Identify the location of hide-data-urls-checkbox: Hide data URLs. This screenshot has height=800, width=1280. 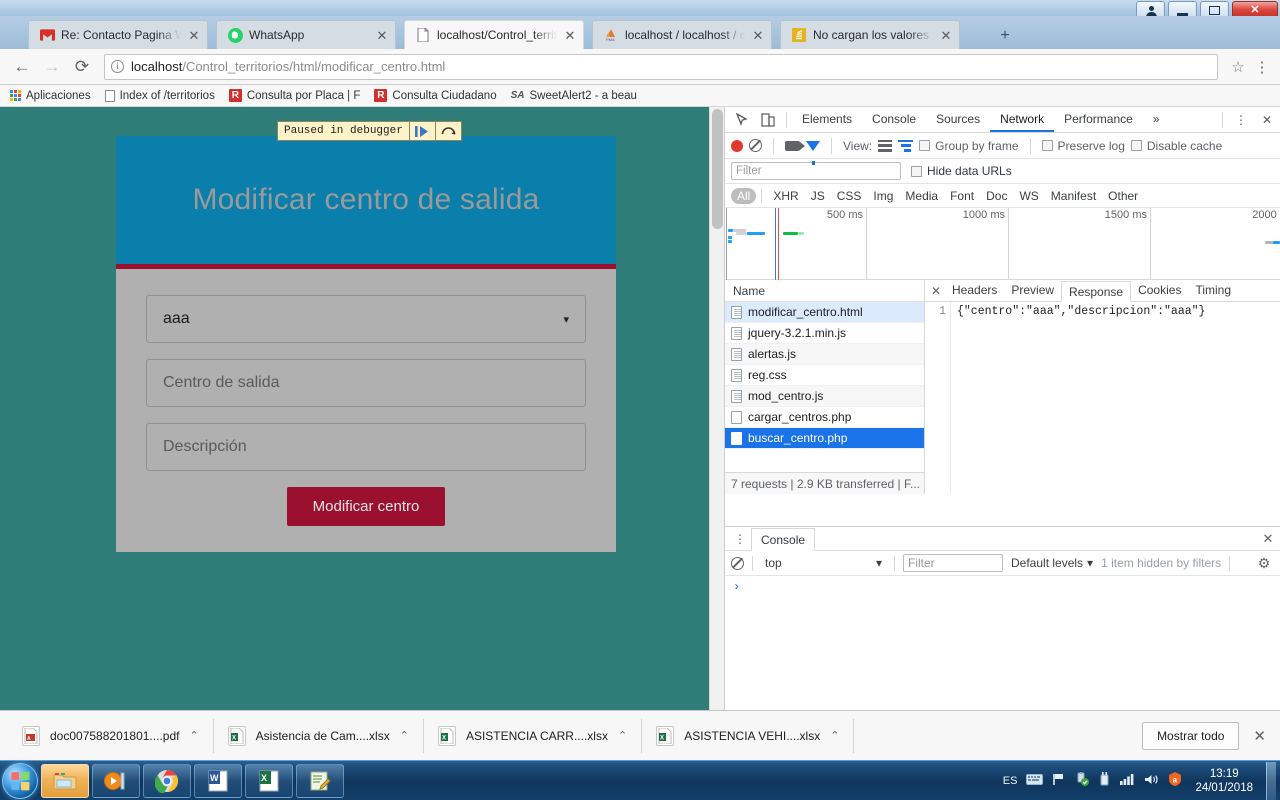
(961, 171).